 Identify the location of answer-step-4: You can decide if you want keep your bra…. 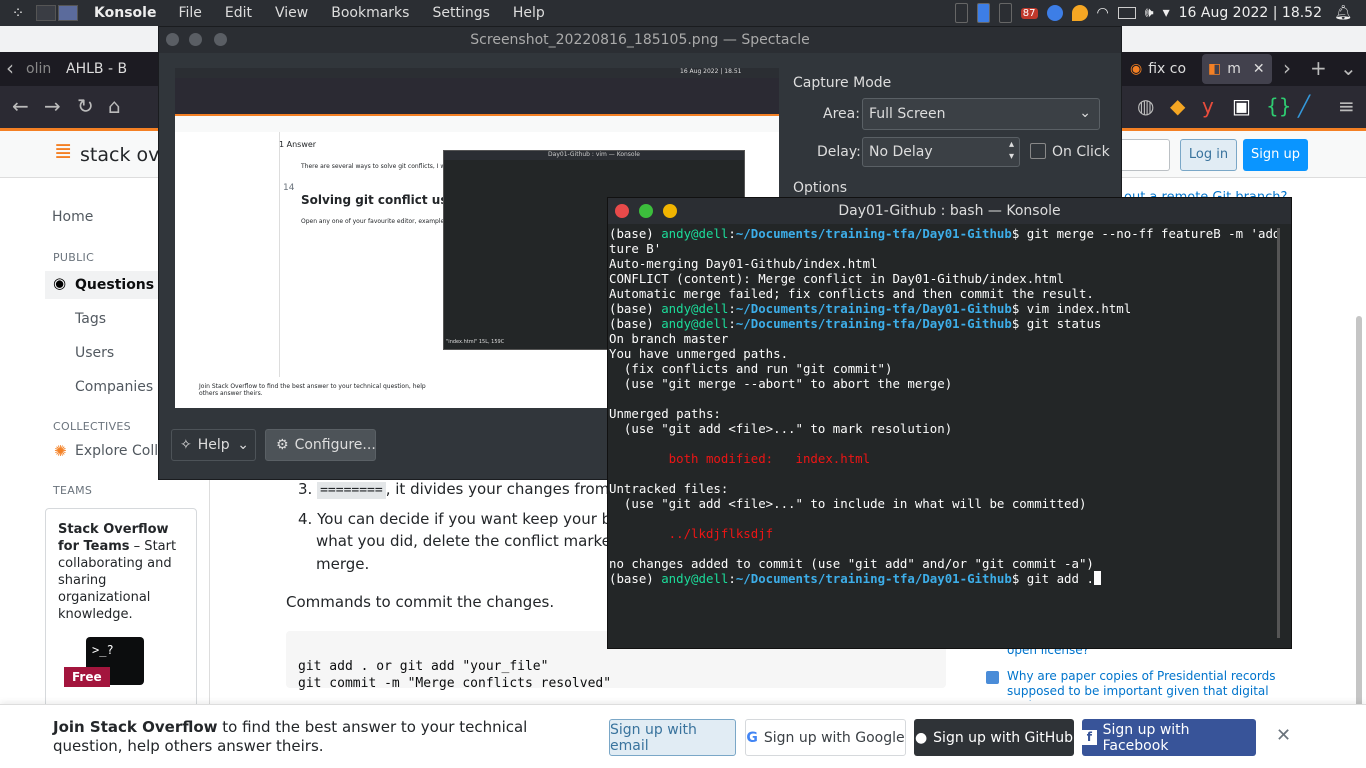
(481, 519).